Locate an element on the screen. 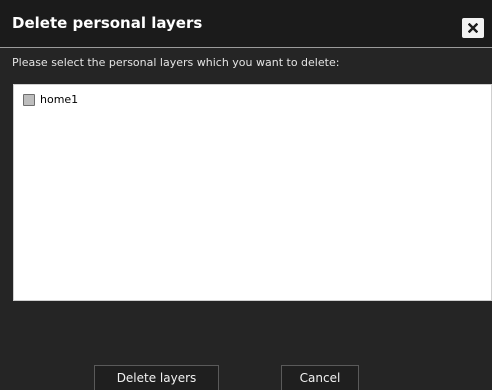 This screenshot has height=390, width=492. delete-layers-button: Delete layers is located at coordinates (156, 377).